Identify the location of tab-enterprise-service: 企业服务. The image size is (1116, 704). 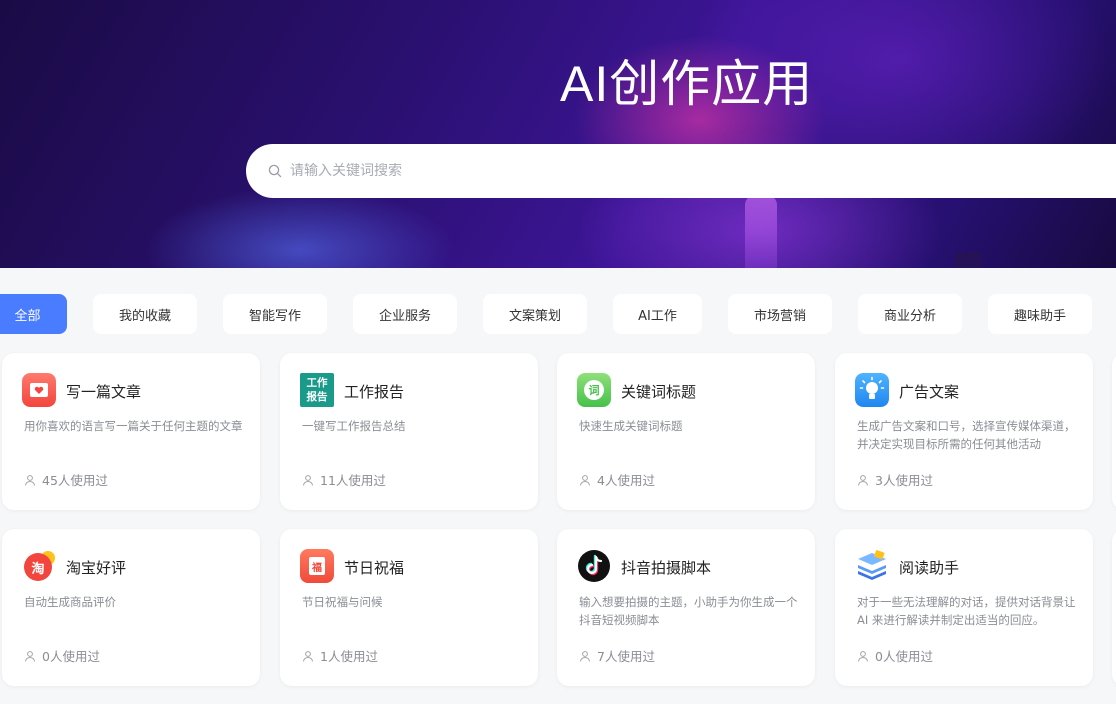
(405, 314).